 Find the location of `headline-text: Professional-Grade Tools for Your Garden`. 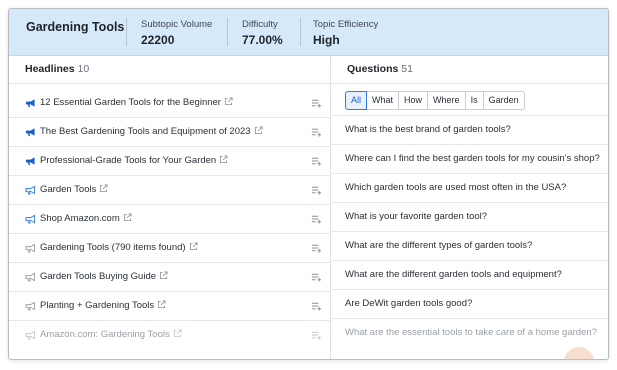

headline-text: Professional-Grade Tools for Your Garden is located at coordinates (128, 160).